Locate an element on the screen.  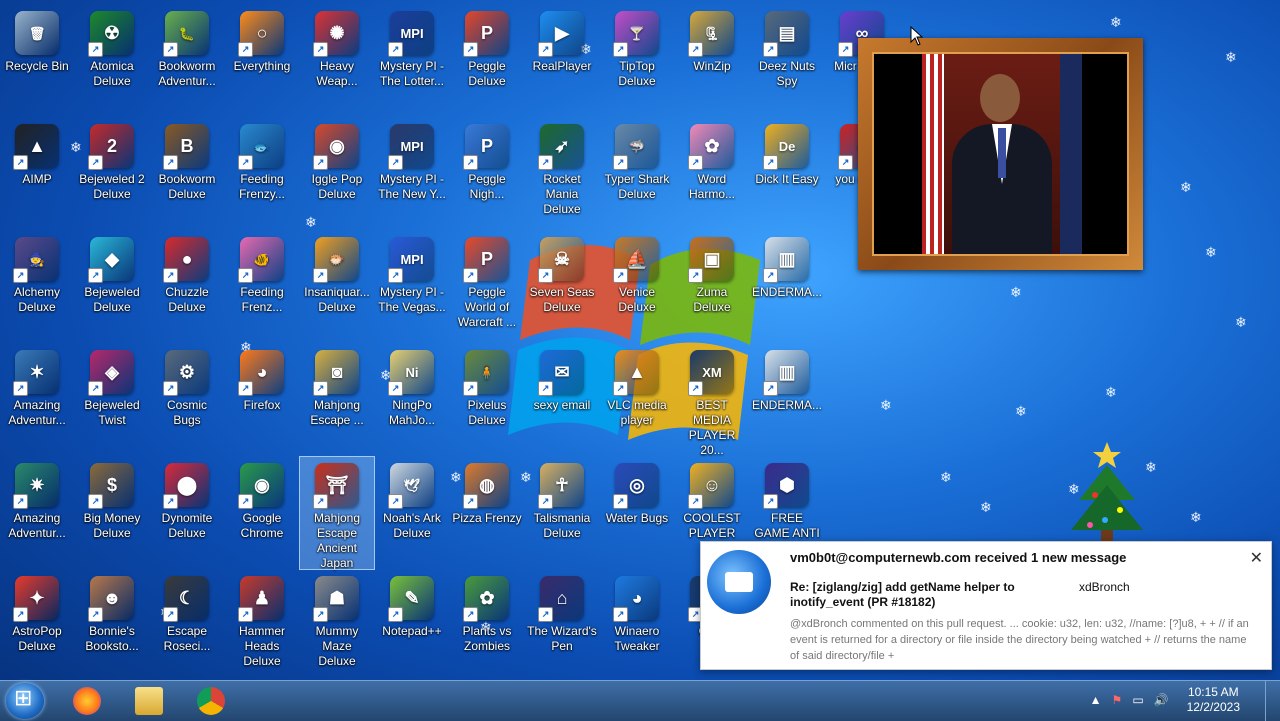
volume-icon: 🔊 is located at coordinates (1161, 700).